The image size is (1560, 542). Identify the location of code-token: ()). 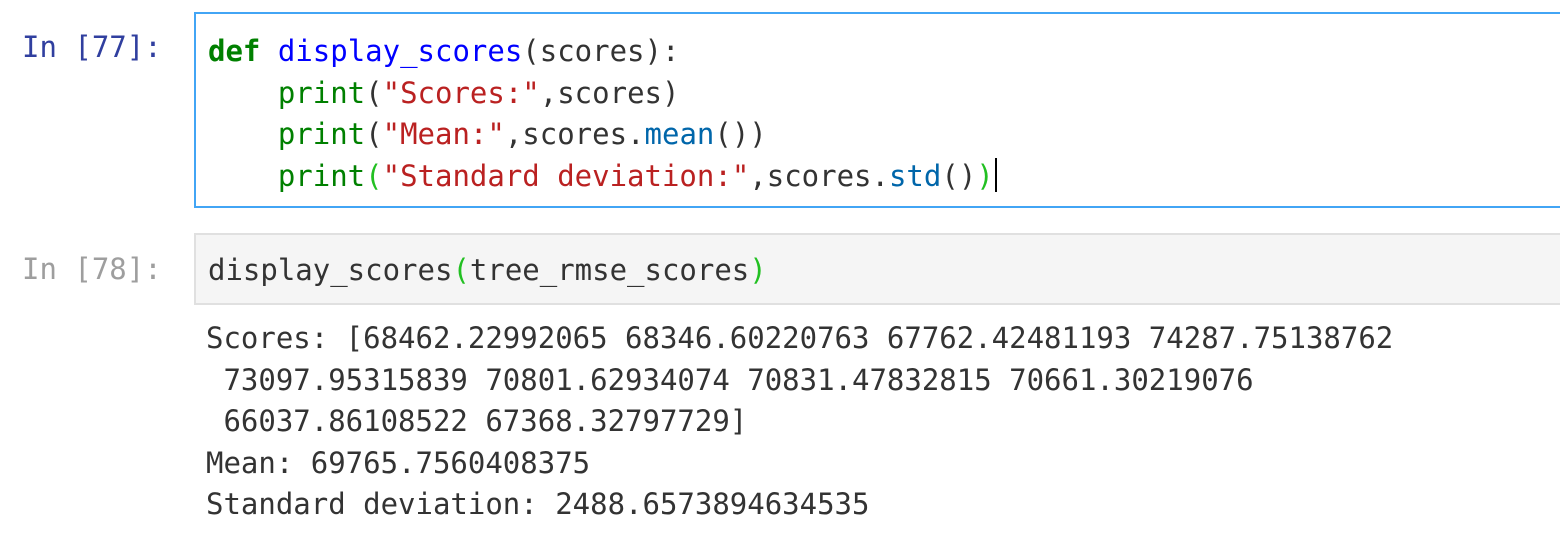
(740, 134).